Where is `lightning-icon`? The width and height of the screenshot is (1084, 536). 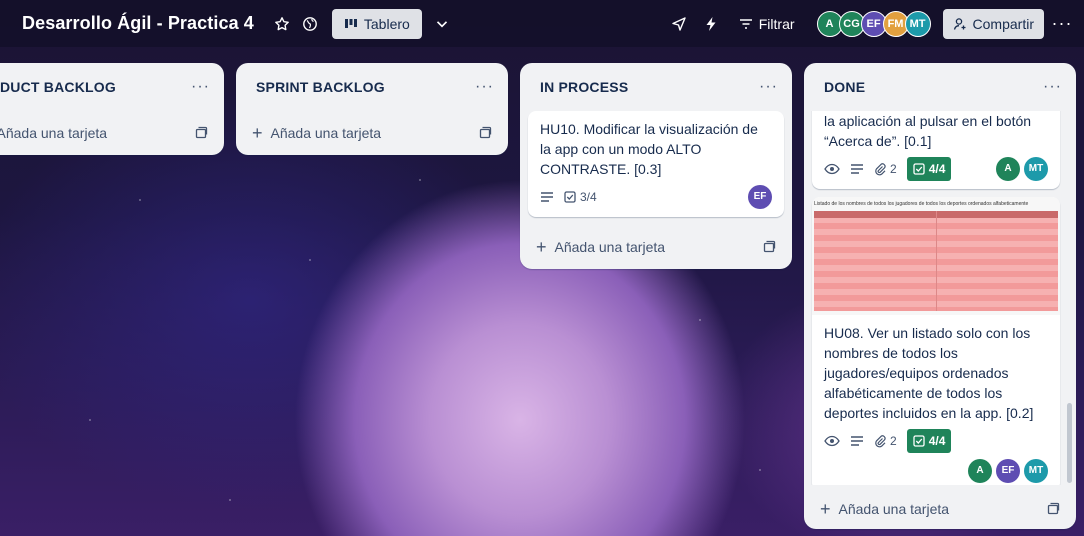 lightning-icon is located at coordinates (711, 24).